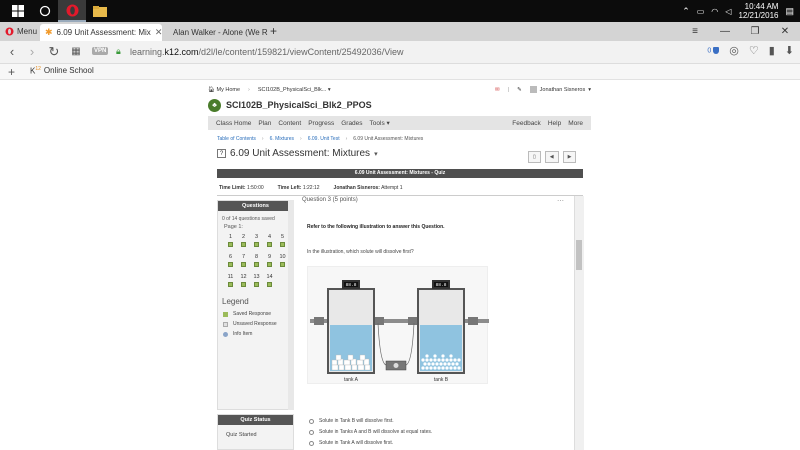  What do you see at coordinates (243, 260) in the screenshot?
I see `question-link: 7` at bounding box center [243, 260].